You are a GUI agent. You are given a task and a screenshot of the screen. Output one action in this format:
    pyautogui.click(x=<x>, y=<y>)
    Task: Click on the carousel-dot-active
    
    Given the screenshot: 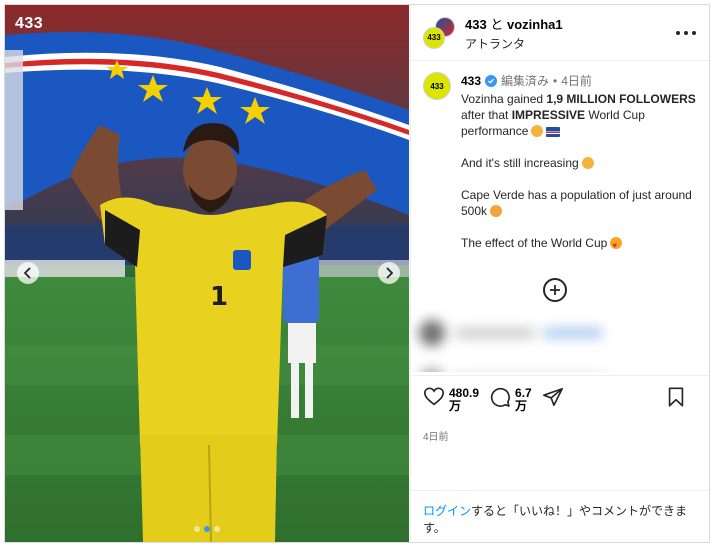 What is the action you would take?
    pyautogui.click(x=207, y=529)
    